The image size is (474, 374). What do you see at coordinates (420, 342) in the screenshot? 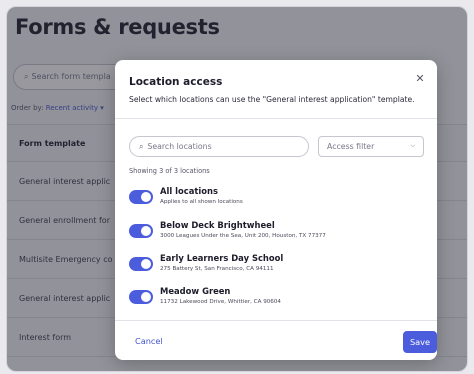
I see `save-button: Save` at bounding box center [420, 342].